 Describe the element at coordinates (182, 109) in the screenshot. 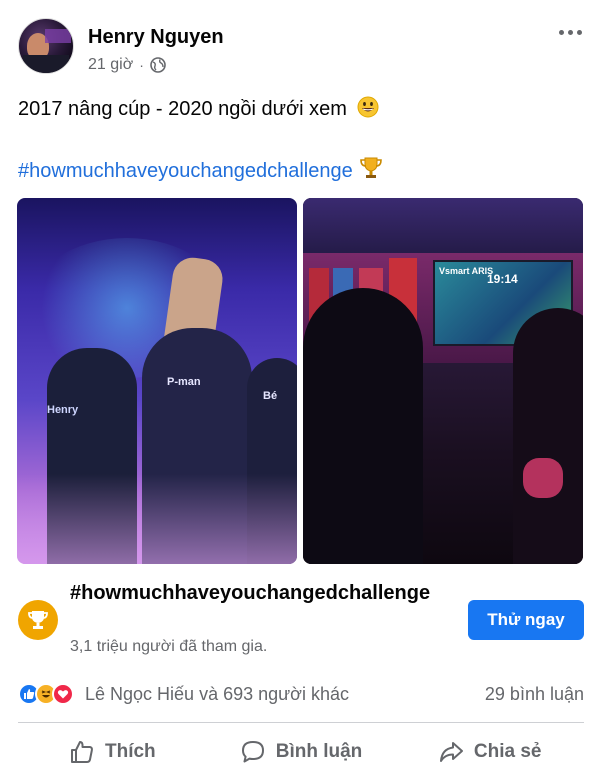

I see `post-text-content: 2017 nâng cúp - 2020 ngồi dưới xem` at that location.